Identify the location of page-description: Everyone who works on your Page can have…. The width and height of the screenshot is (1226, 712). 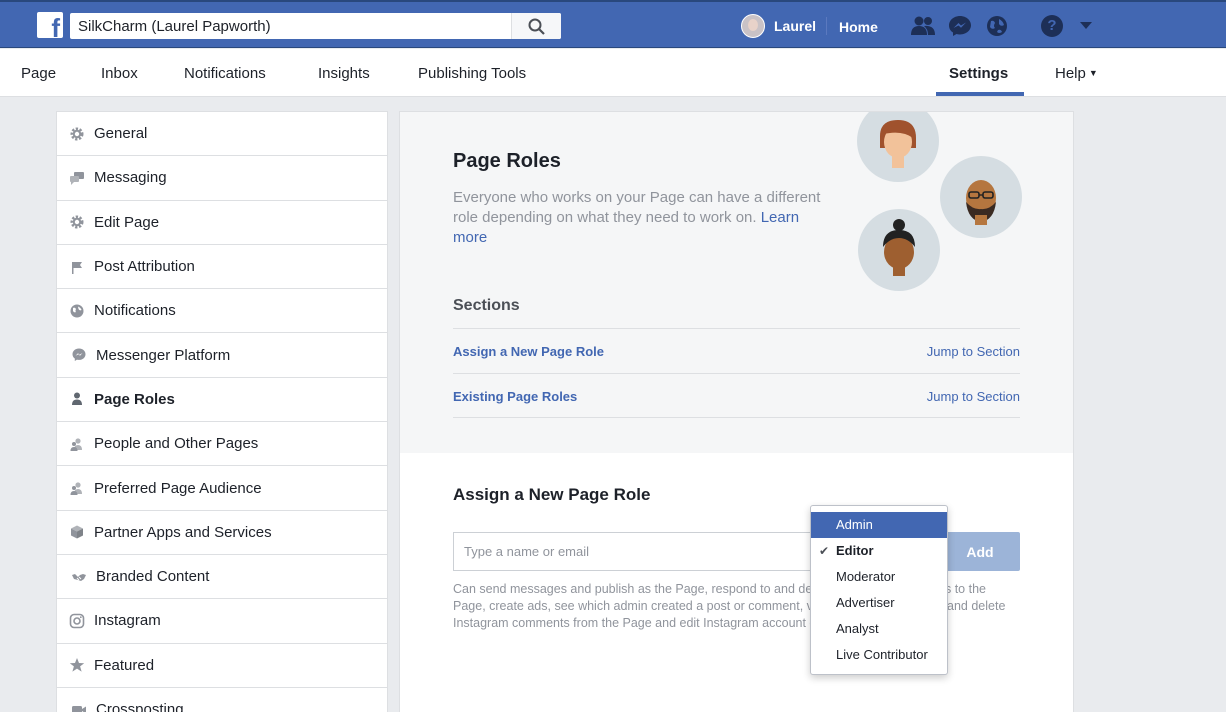
(643, 218).